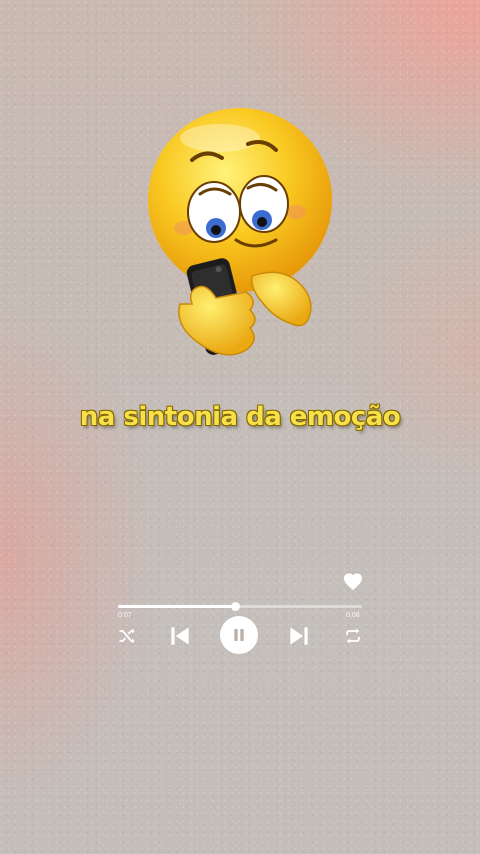 The image size is (480, 854). I want to click on pause-icon, so click(239, 635).